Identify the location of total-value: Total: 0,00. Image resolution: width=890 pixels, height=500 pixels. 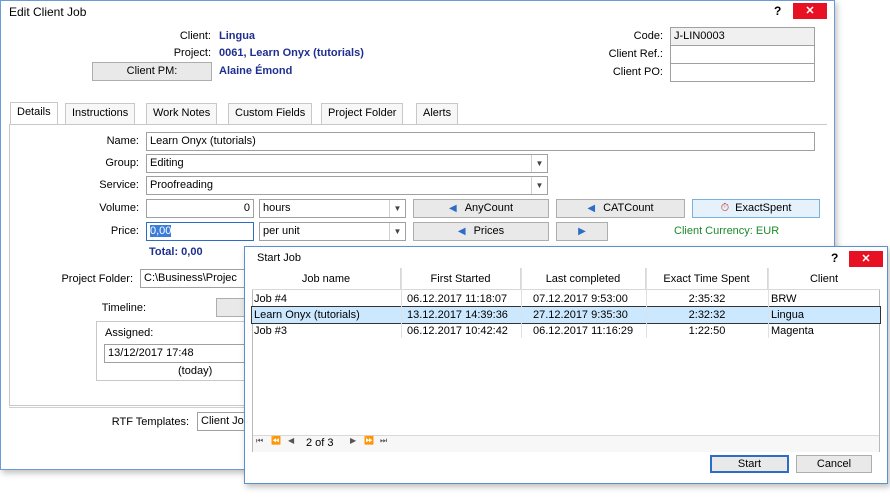
(176, 252).